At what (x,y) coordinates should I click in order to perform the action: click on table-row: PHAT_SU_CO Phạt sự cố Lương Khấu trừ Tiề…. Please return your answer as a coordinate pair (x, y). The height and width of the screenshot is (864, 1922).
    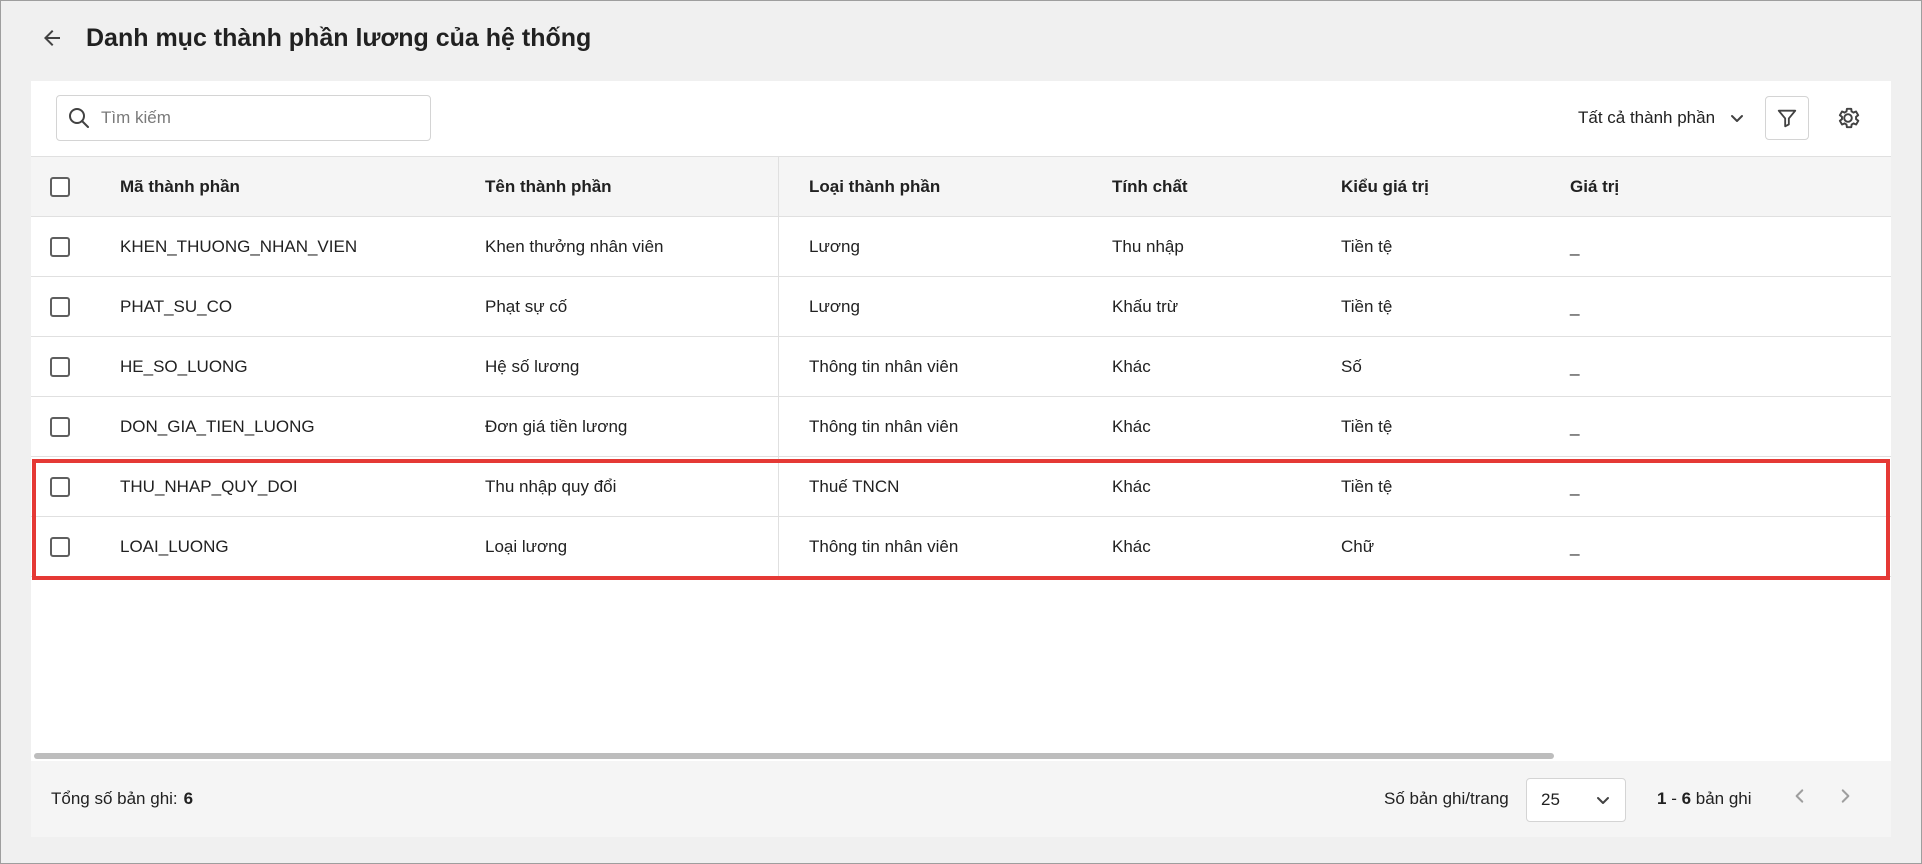
    Looking at the image, I should click on (961, 307).